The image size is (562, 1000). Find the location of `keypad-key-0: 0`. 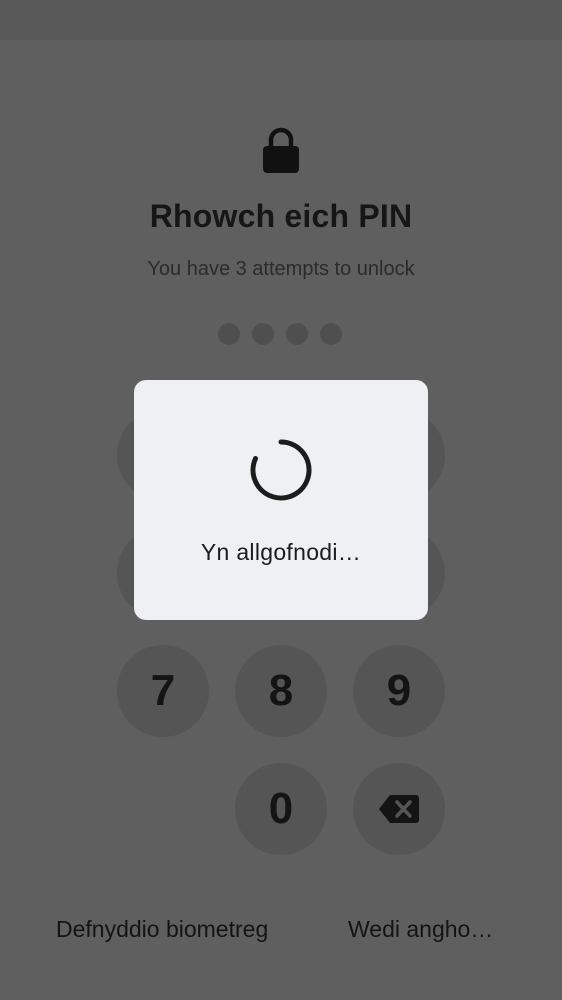

keypad-key-0: 0 is located at coordinates (281, 809).